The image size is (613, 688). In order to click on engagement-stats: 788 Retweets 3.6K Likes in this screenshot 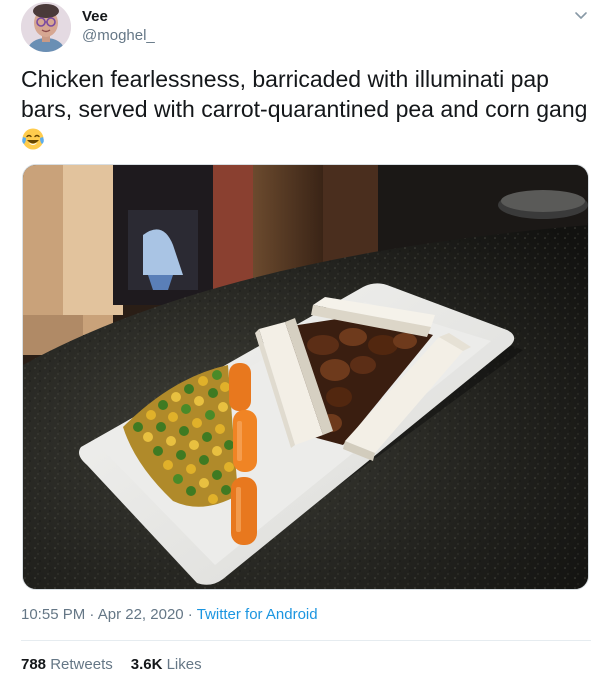, I will do `click(111, 664)`.